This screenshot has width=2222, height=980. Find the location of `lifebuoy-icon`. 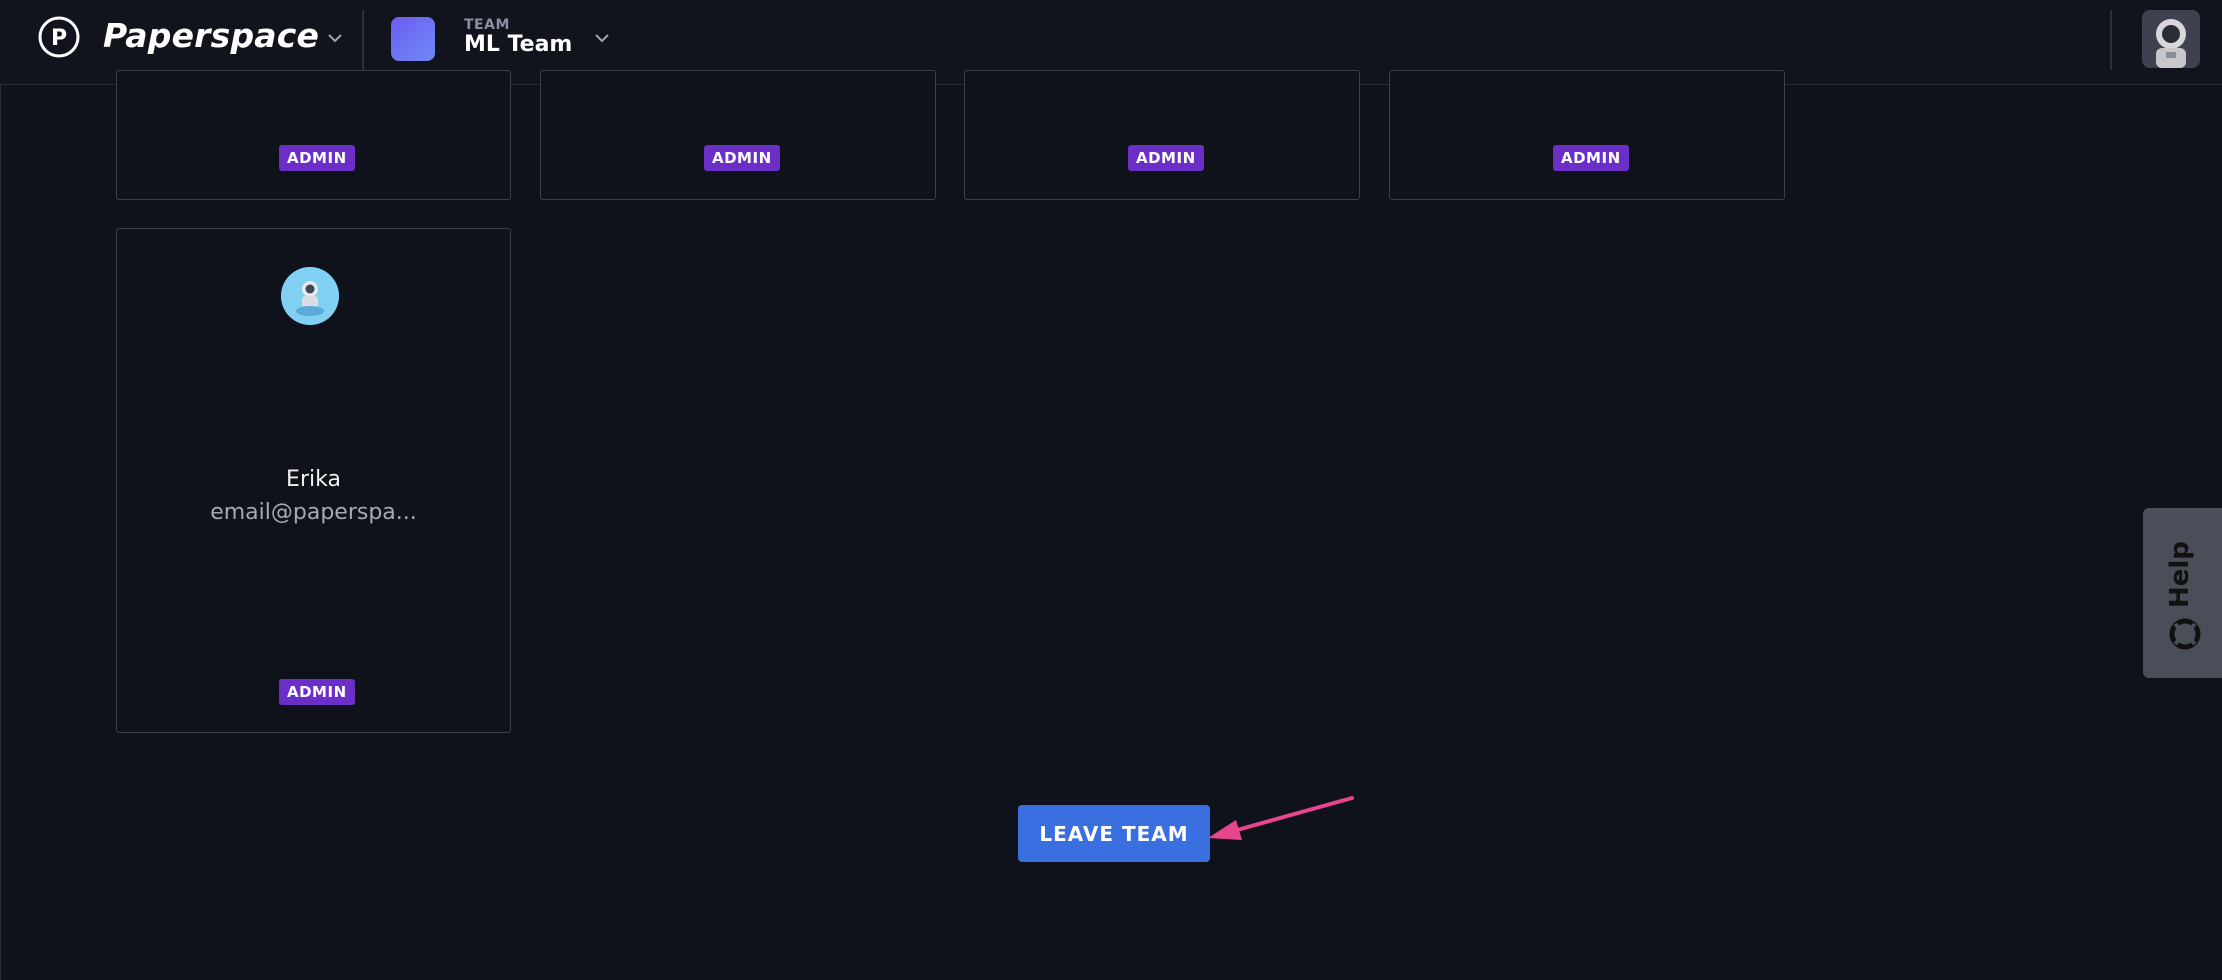

lifebuoy-icon is located at coordinates (2185, 634).